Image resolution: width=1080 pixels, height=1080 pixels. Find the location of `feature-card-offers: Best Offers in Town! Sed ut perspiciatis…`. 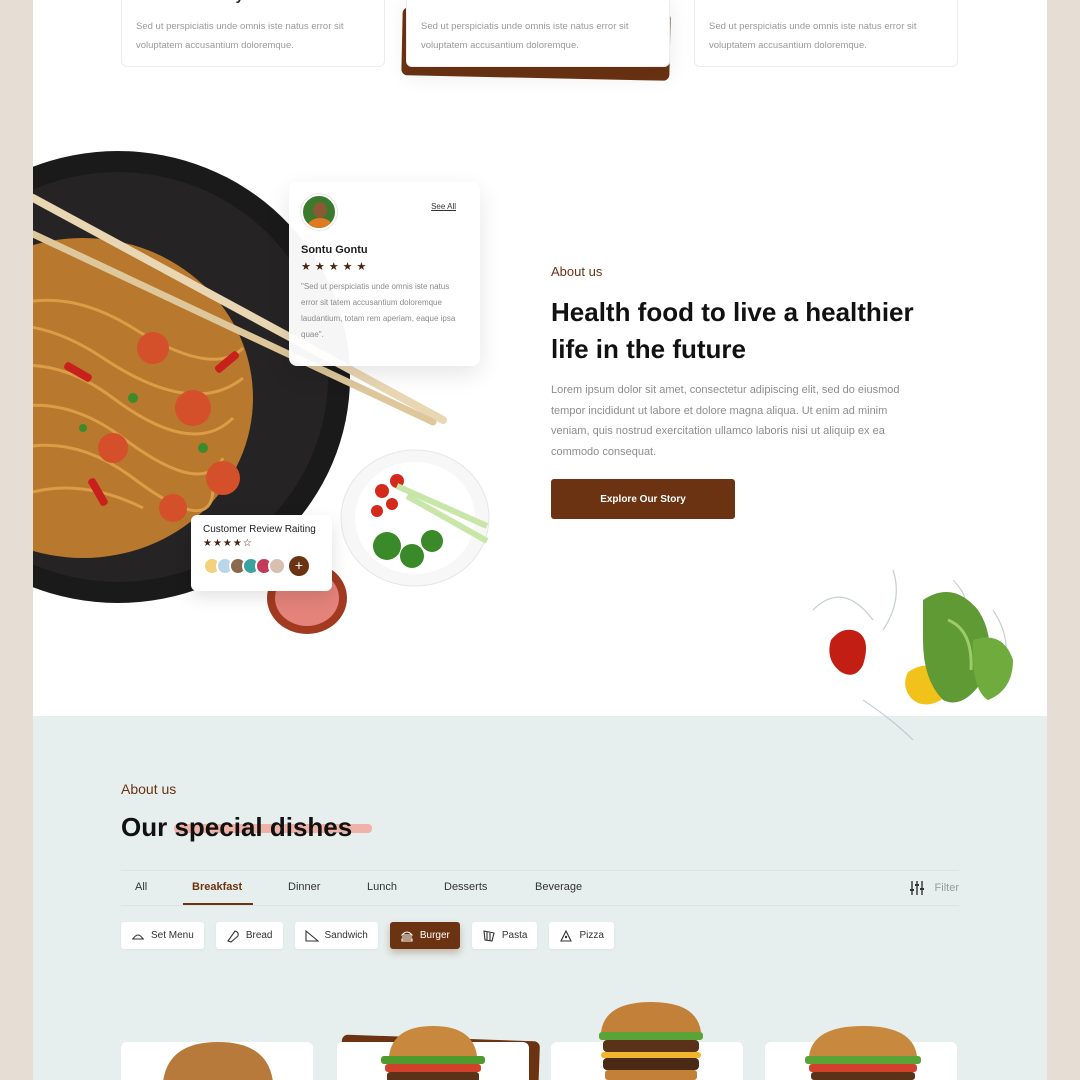

feature-card-offers: Best Offers in Town! Sed ut perspiciatis… is located at coordinates (826, 33).